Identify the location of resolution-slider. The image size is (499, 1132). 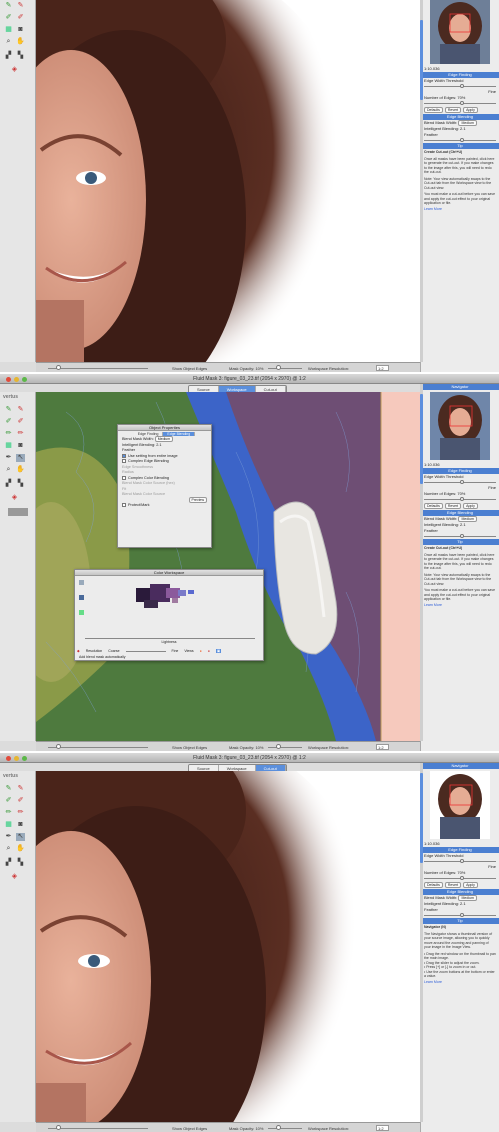
(145, 651).